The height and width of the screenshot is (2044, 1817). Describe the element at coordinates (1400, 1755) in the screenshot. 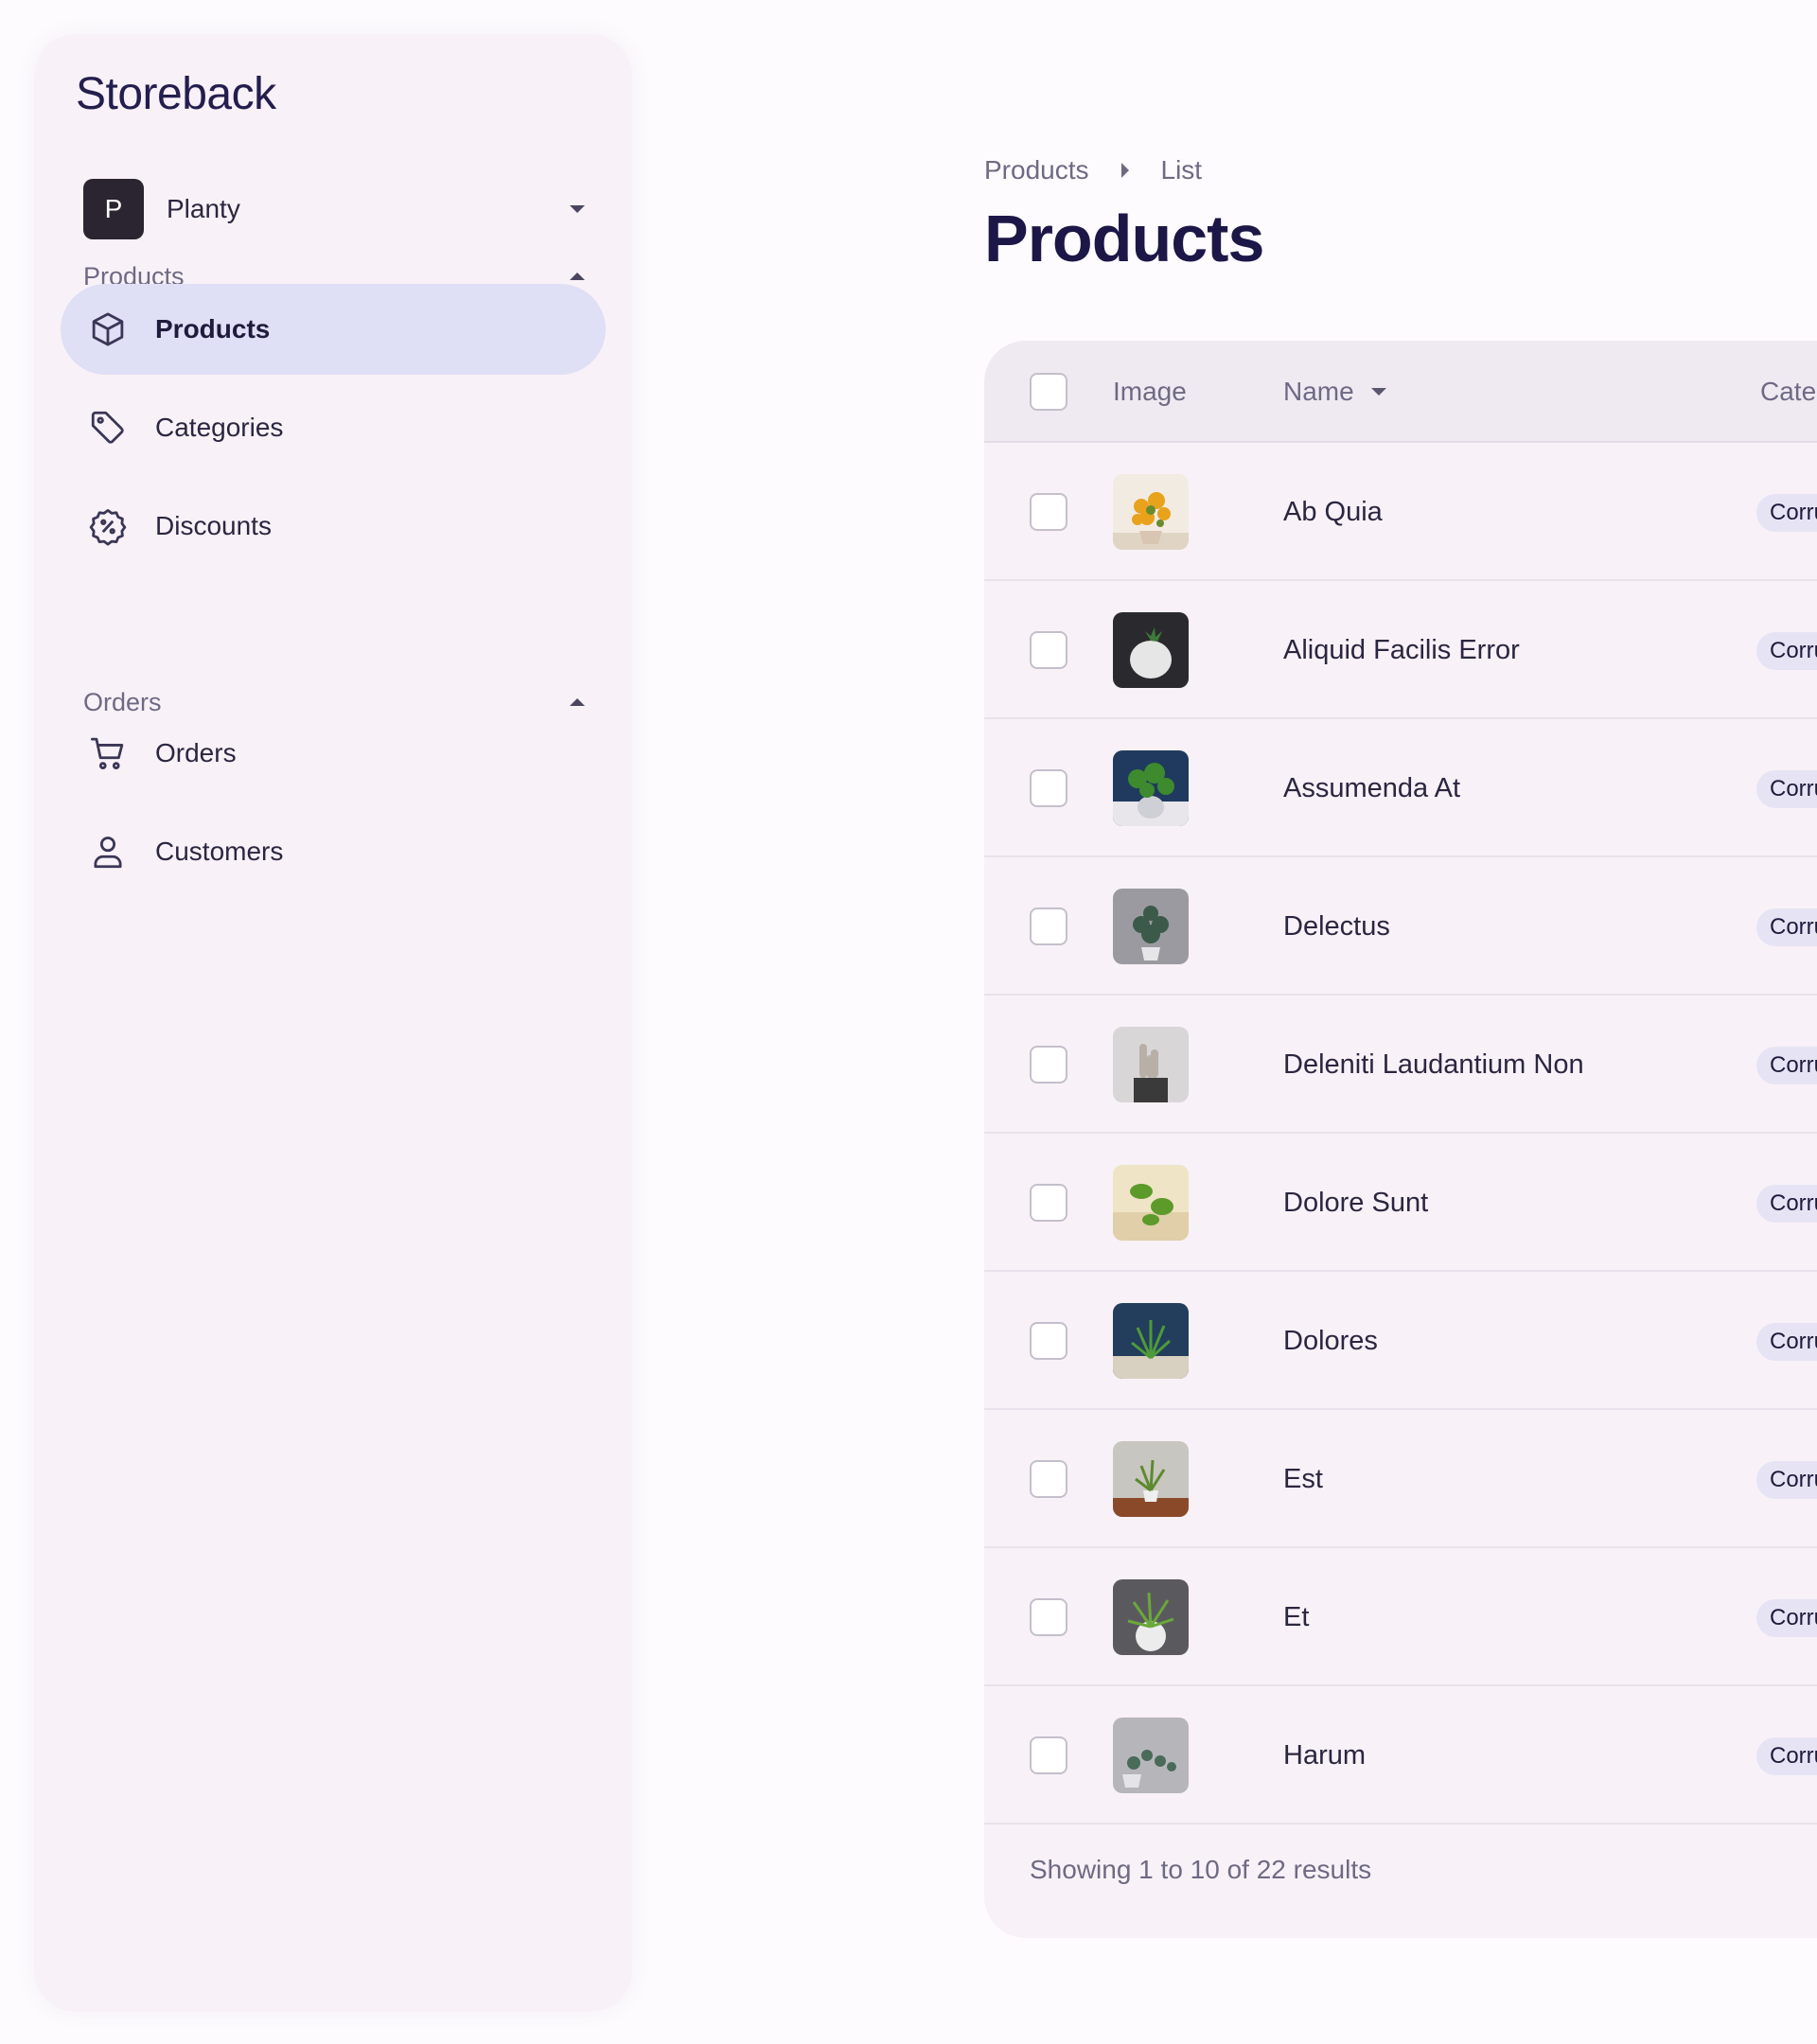

I see `table-row: Harum Corru` at that location.